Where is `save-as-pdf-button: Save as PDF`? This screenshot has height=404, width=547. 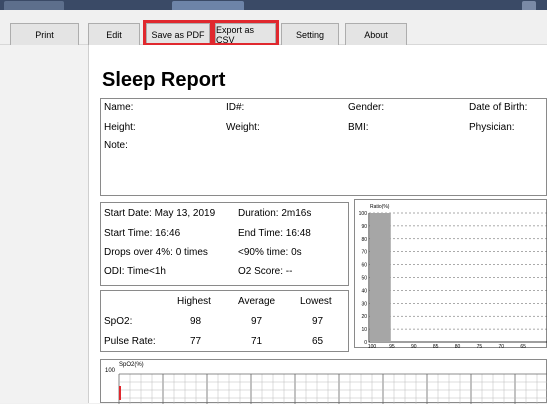 save-as-pdf-button: Save as PDF is located at coordinates (178, 34).